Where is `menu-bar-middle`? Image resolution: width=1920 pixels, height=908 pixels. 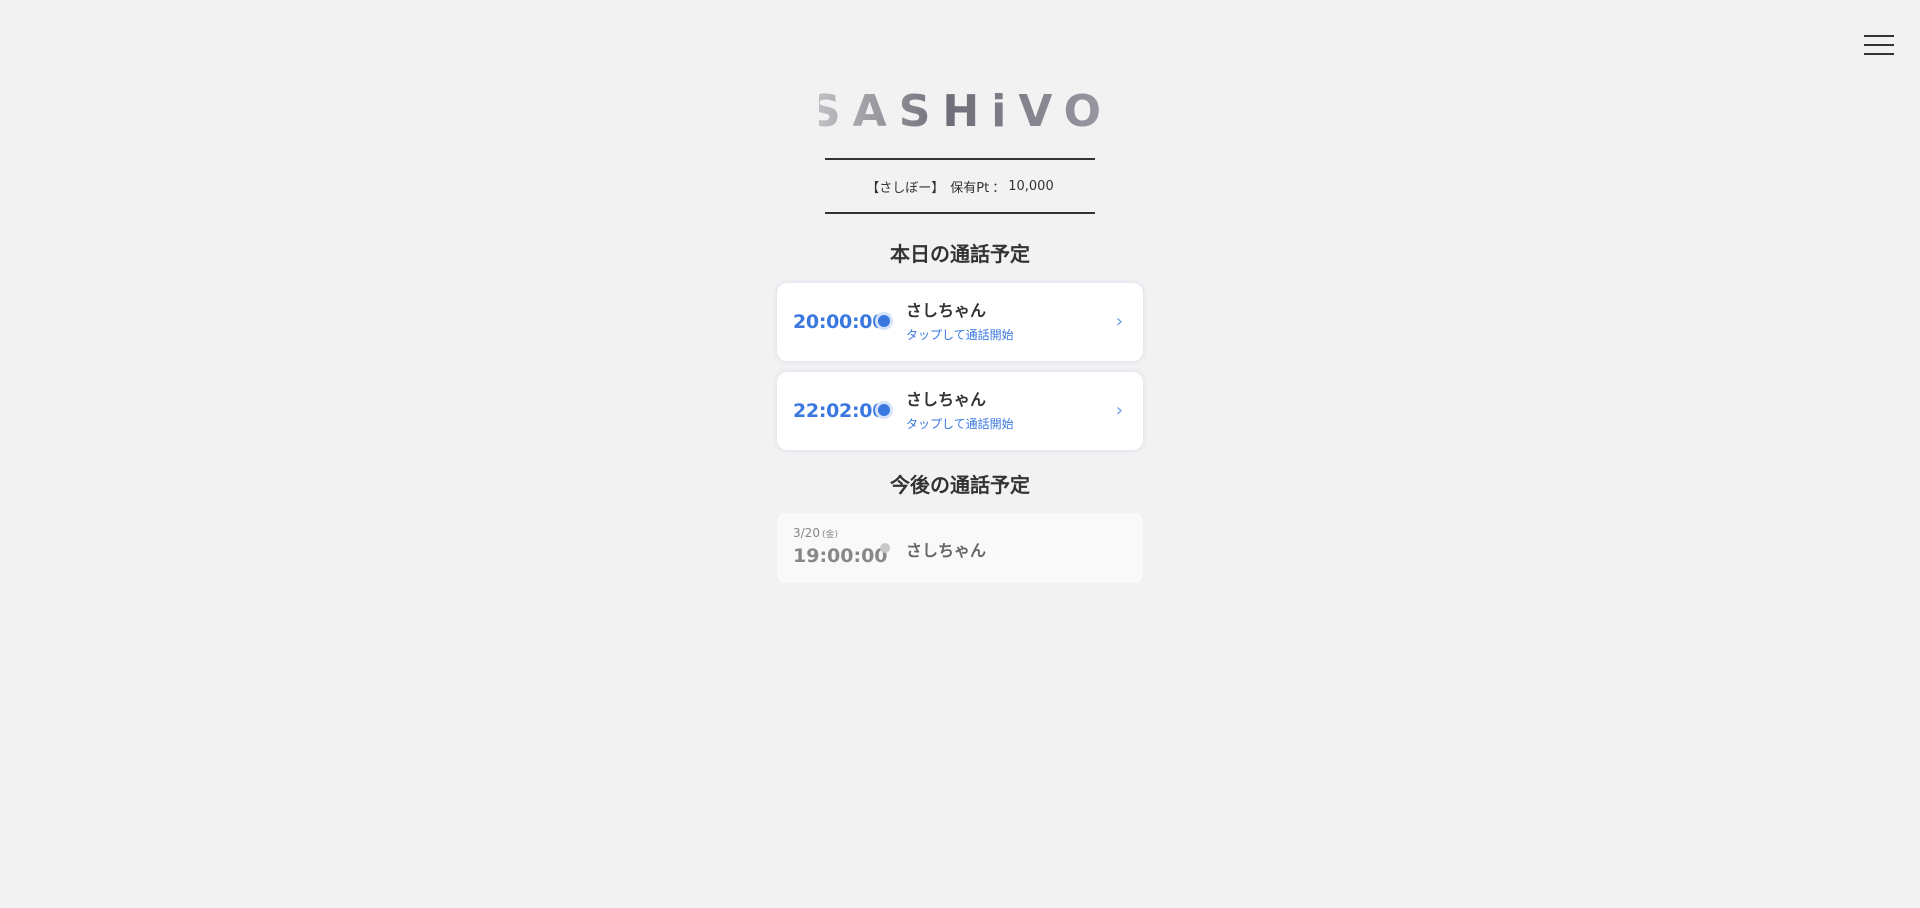
menu-bar-middle is located at coordinates (1879, 45).